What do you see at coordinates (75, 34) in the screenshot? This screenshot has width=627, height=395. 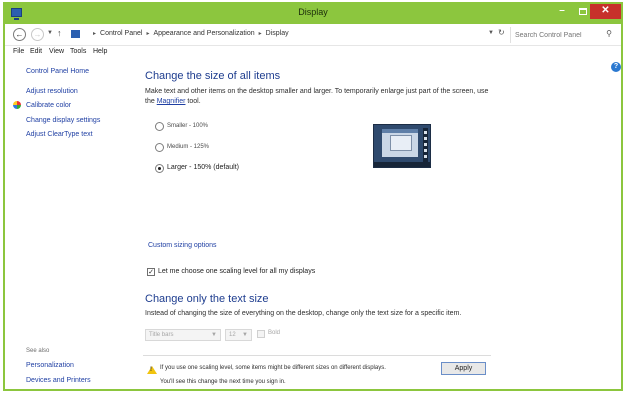 I see `control-panel-icon` at bounding box center [75, 34].